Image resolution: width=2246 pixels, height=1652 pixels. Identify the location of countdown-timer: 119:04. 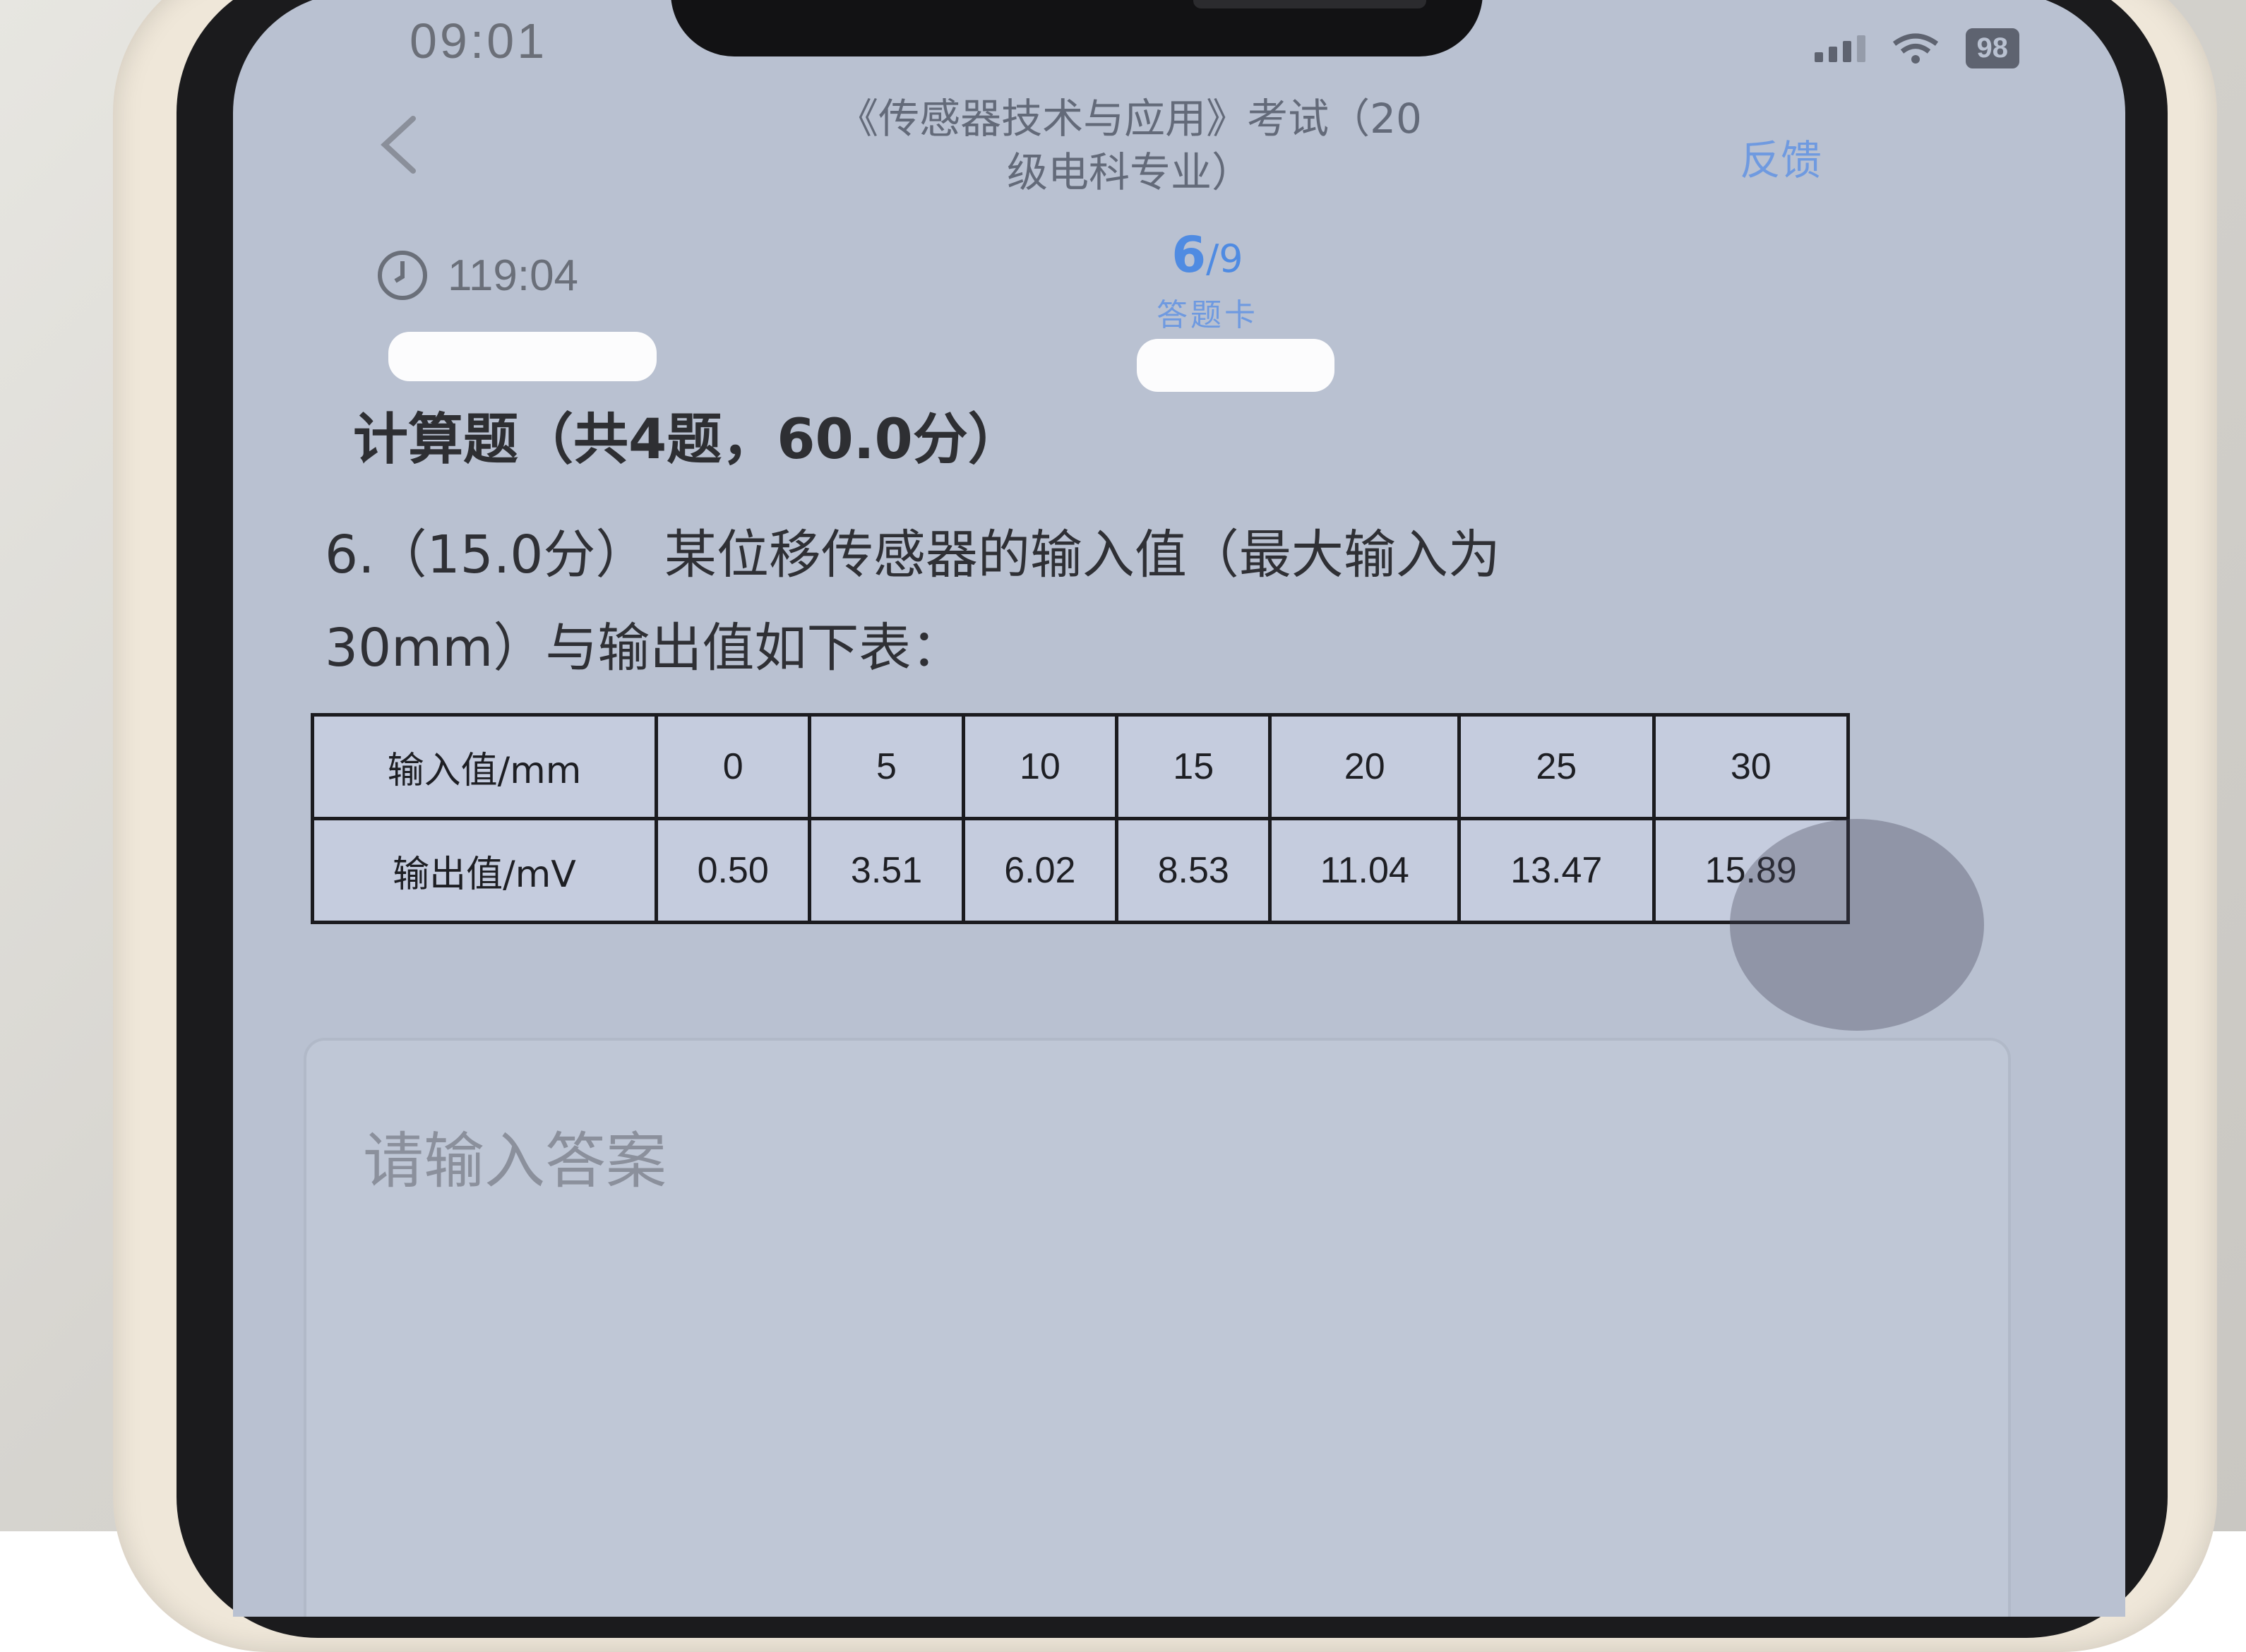
(476, 275).